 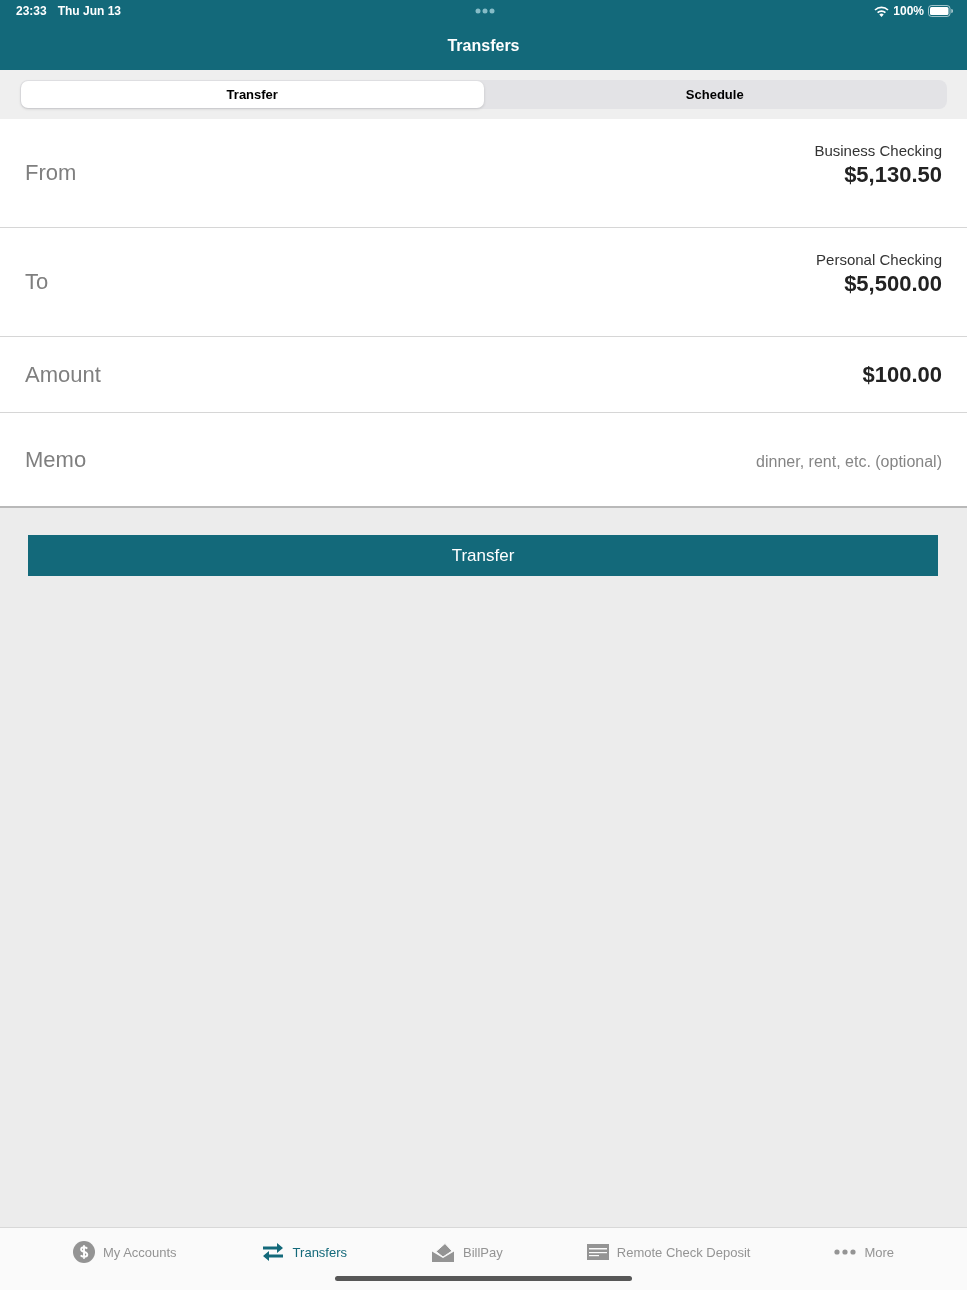 I want to click on dots-icon, so click(x=484, y=11).